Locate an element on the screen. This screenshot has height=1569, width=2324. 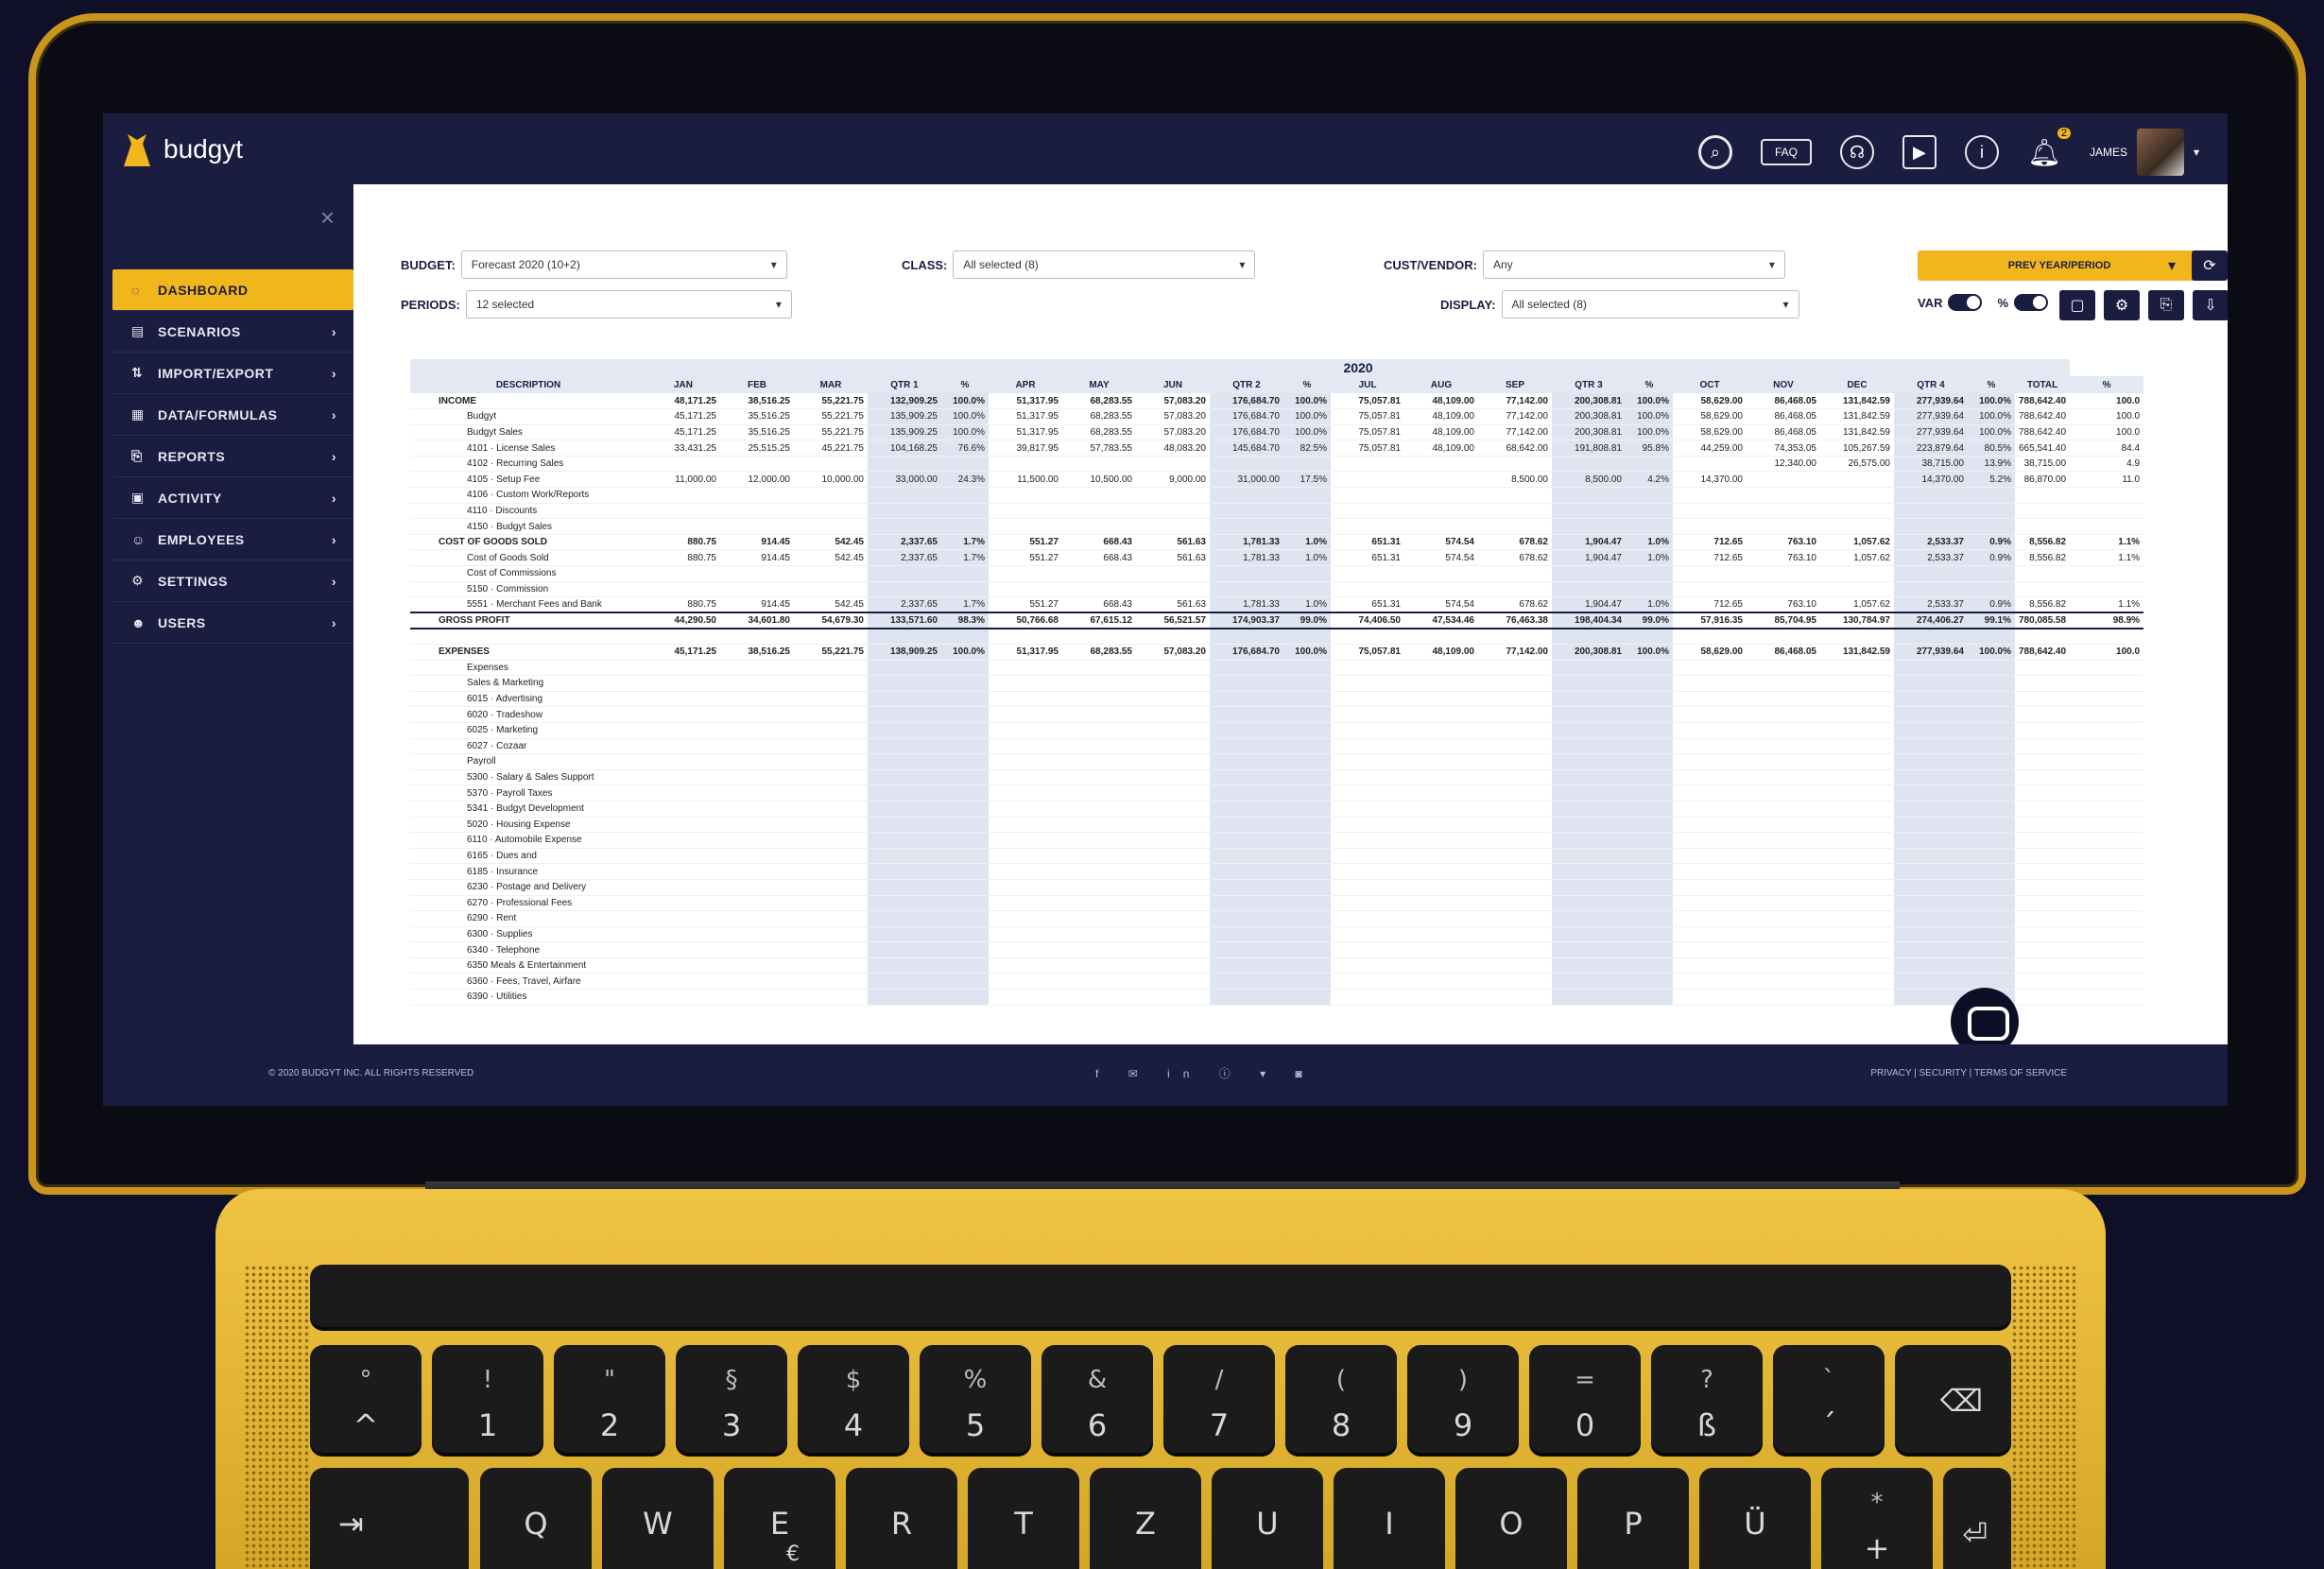
table-cell: 561.63 is located at coordinates (1173, 542).